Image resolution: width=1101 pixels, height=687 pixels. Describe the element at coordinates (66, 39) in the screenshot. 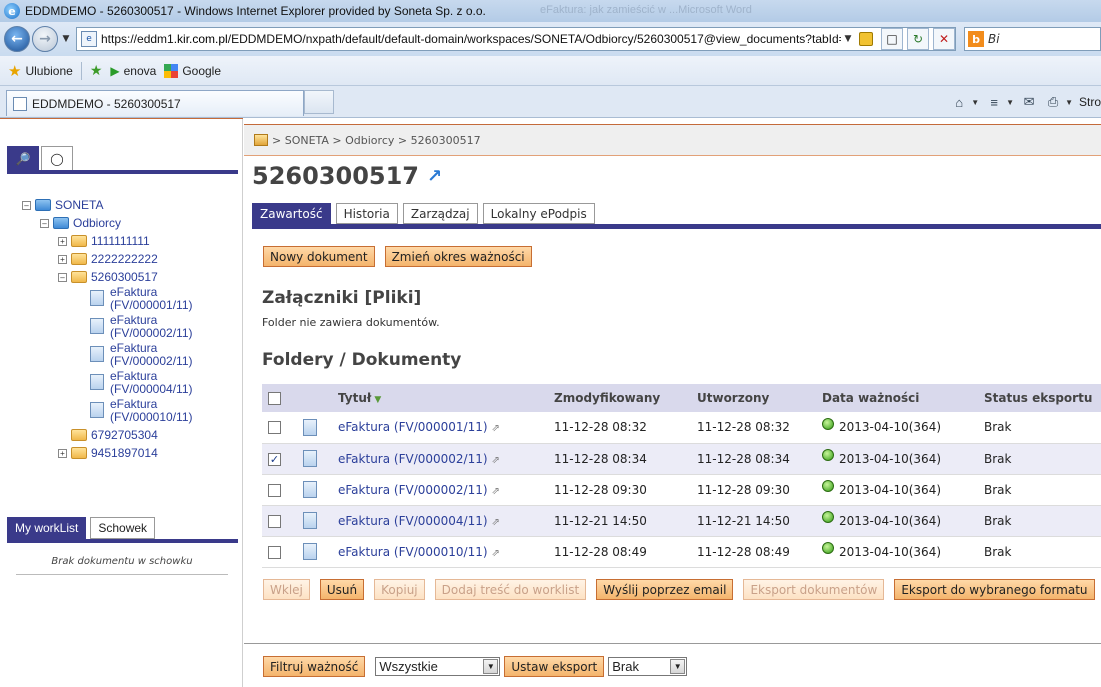

I see `history-dropdown-icon: ▼` at that location.